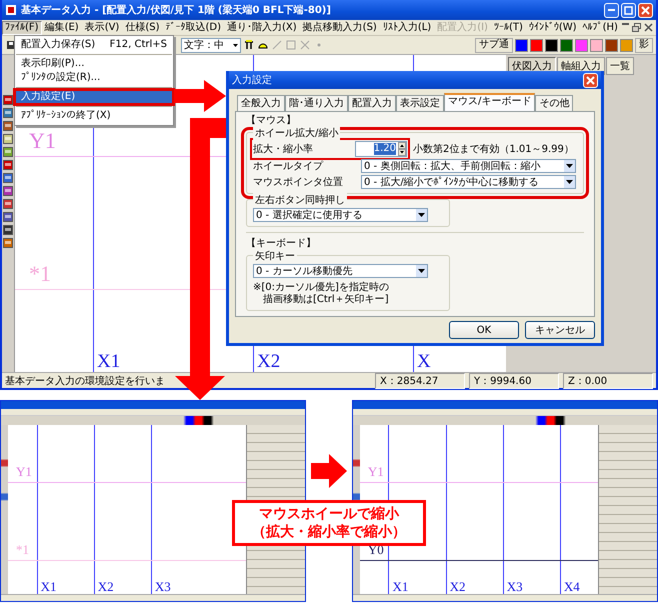 The height and width of the screenshot is (603, 658). What do you see at coordinates (58, 45) in the screenshot?
I see `menu-item-label: 配置入力保存(S)` at bounding box center [58, 45].